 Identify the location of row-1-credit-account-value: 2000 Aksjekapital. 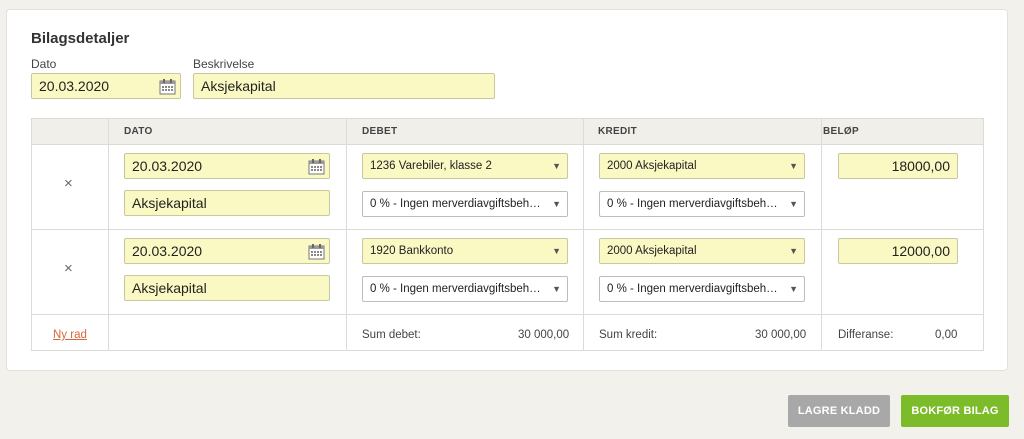
(652, 166).